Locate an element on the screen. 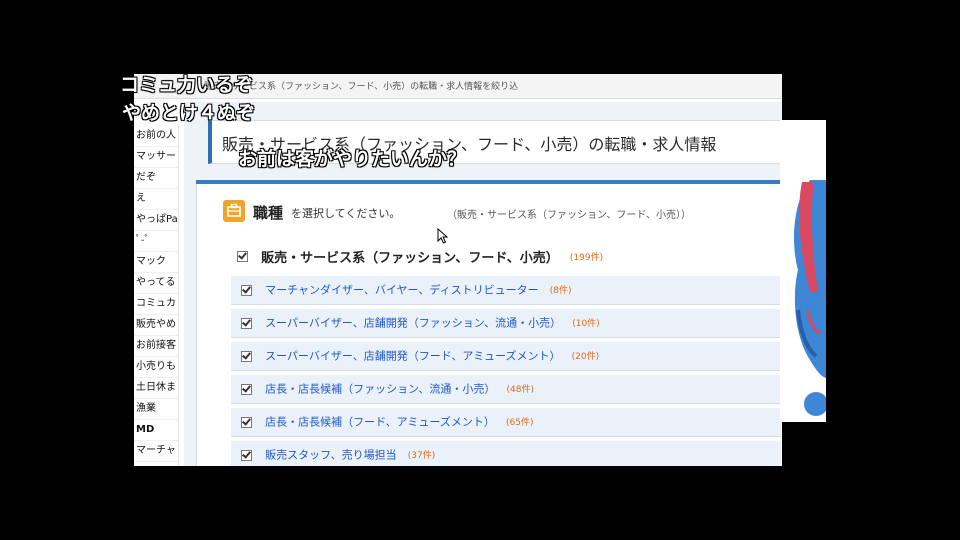 This screenshot has width=960, height=540. sub-category-link: スーパーバイザー、店舗開発（フード、アミューズメント） is located at coordinates (412, 356).